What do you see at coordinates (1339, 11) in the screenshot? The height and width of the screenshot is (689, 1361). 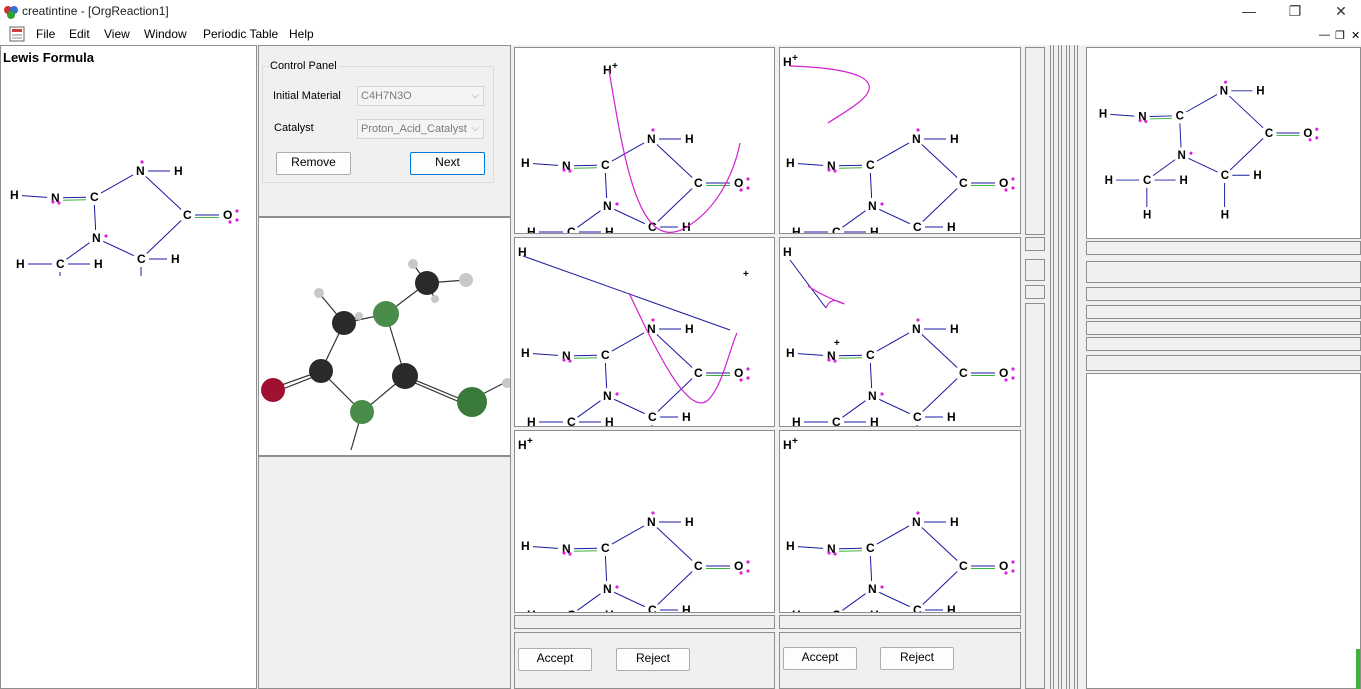 I see `close-button: ✕` at bounding box center [1339, 11].